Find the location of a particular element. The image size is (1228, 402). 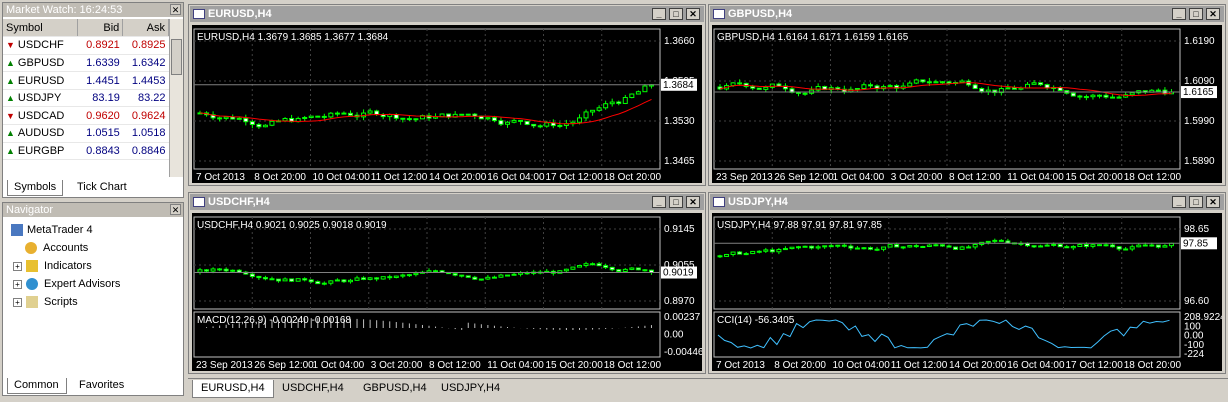

market-watch-scrollbar is located at coordinates (176, 98).